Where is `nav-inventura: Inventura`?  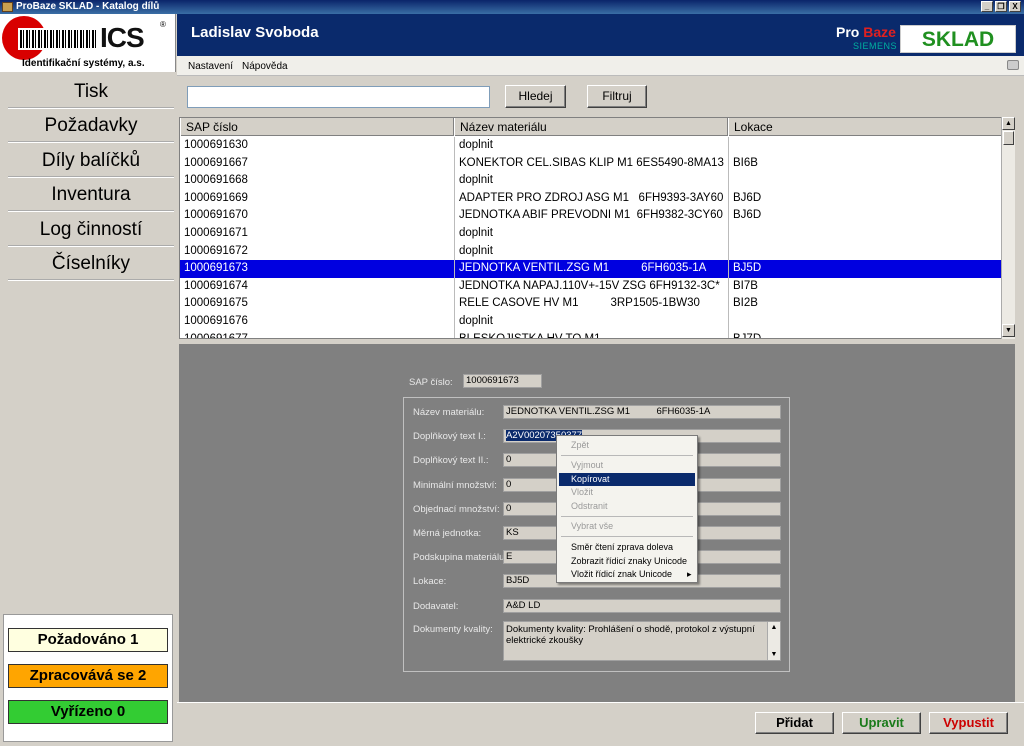 nav-inventura: Inventura is located at coordinates (91, 195).